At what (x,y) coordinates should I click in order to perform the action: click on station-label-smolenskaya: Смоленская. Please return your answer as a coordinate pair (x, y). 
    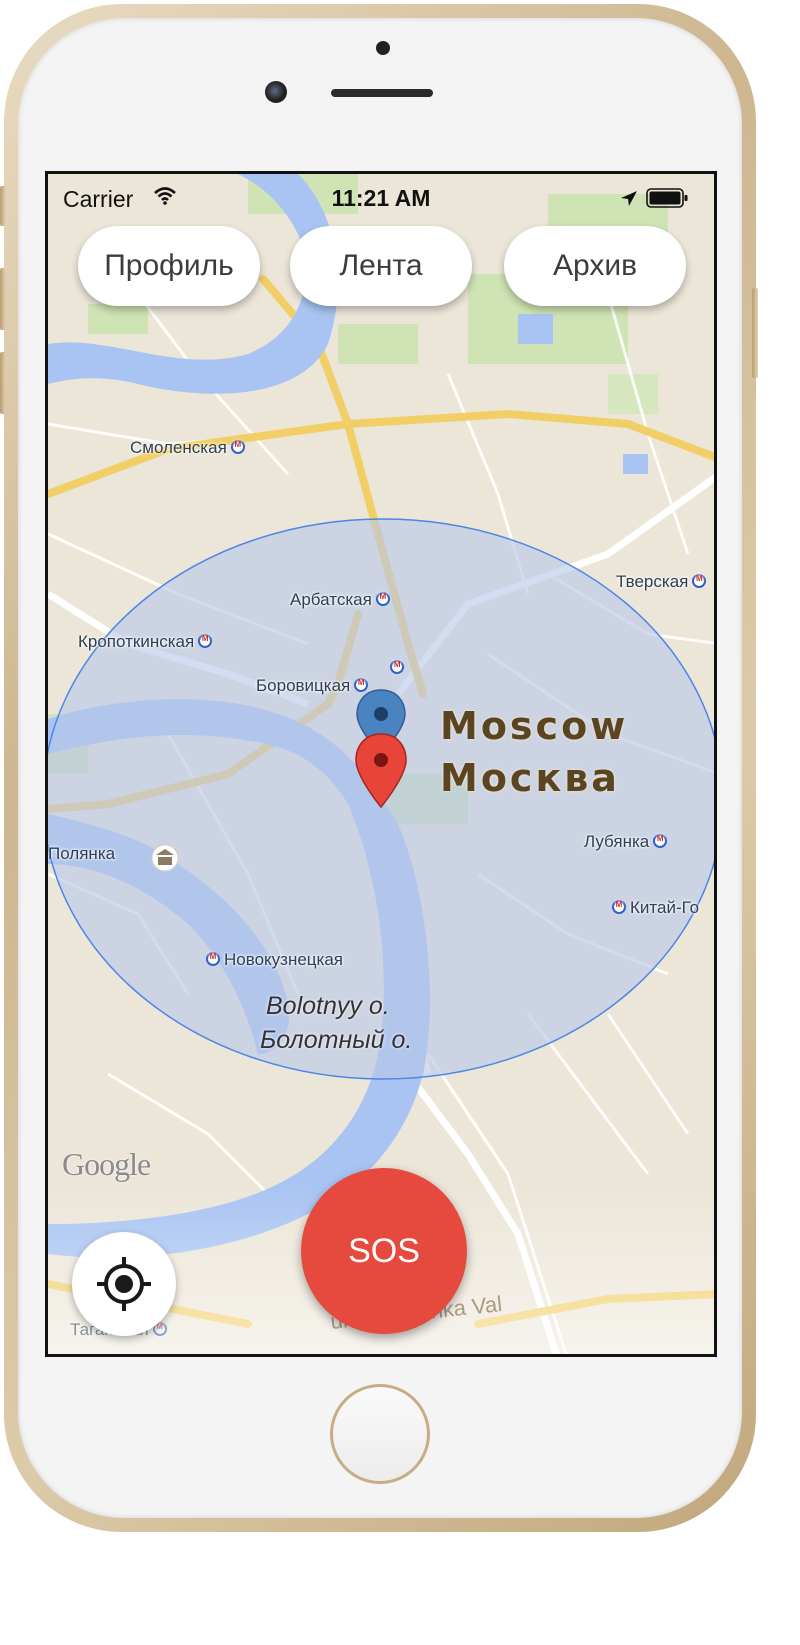
    Looking at the image, I should click on (189, 448).